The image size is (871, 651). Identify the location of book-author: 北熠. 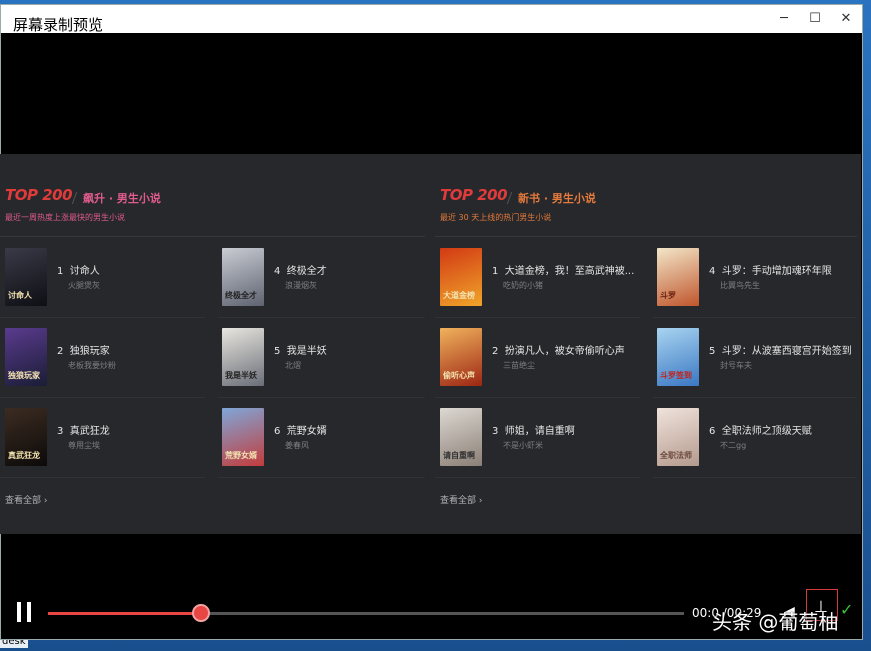
(293, 365).